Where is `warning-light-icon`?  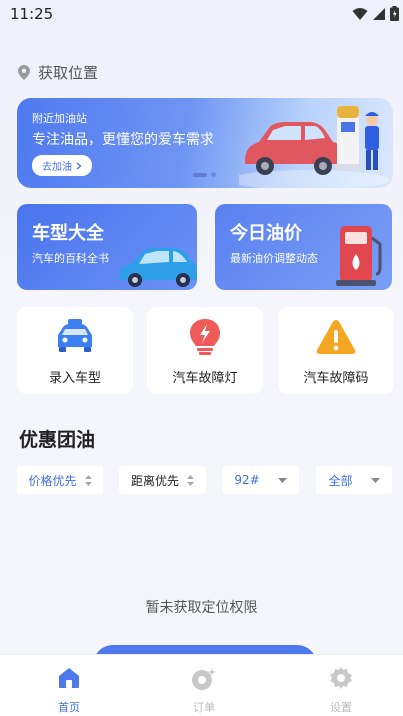 warning-light-icon is located at coordinates (205, 337).